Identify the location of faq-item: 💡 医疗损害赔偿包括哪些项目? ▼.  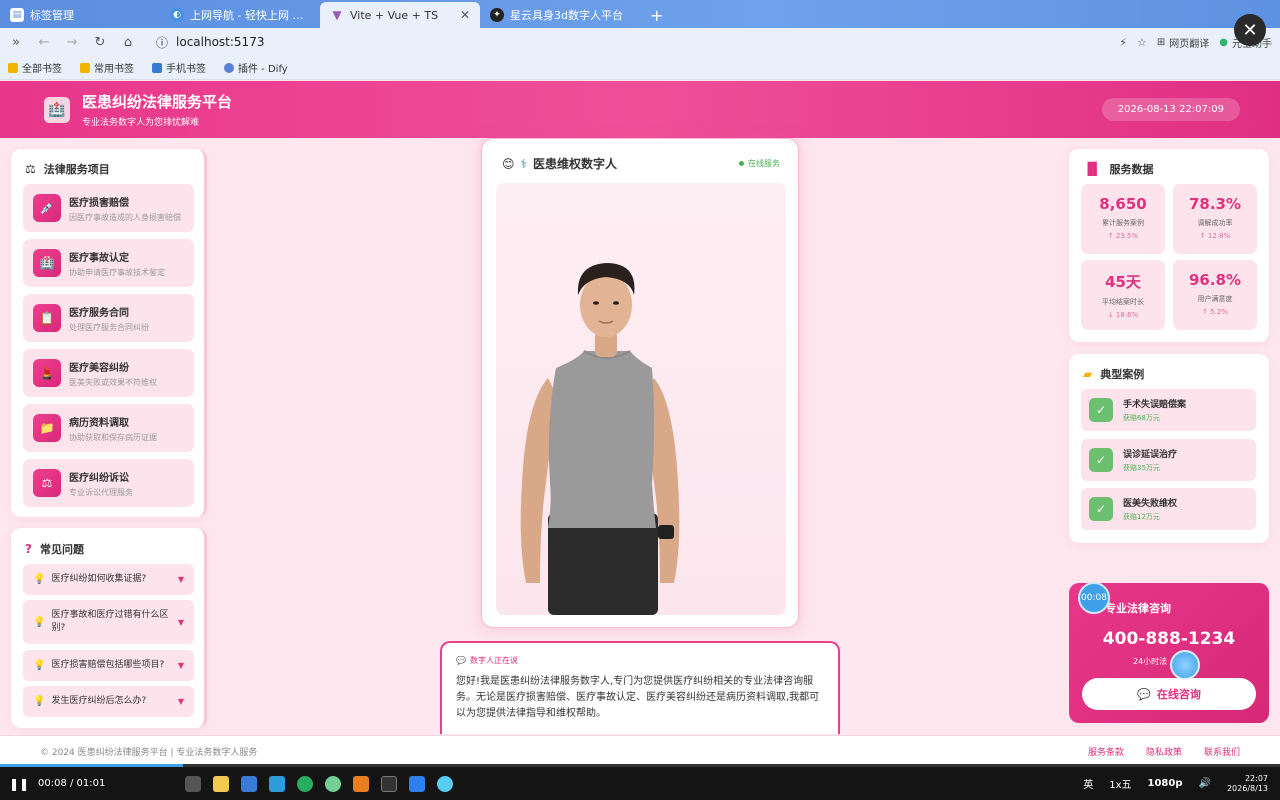
(108, 665).